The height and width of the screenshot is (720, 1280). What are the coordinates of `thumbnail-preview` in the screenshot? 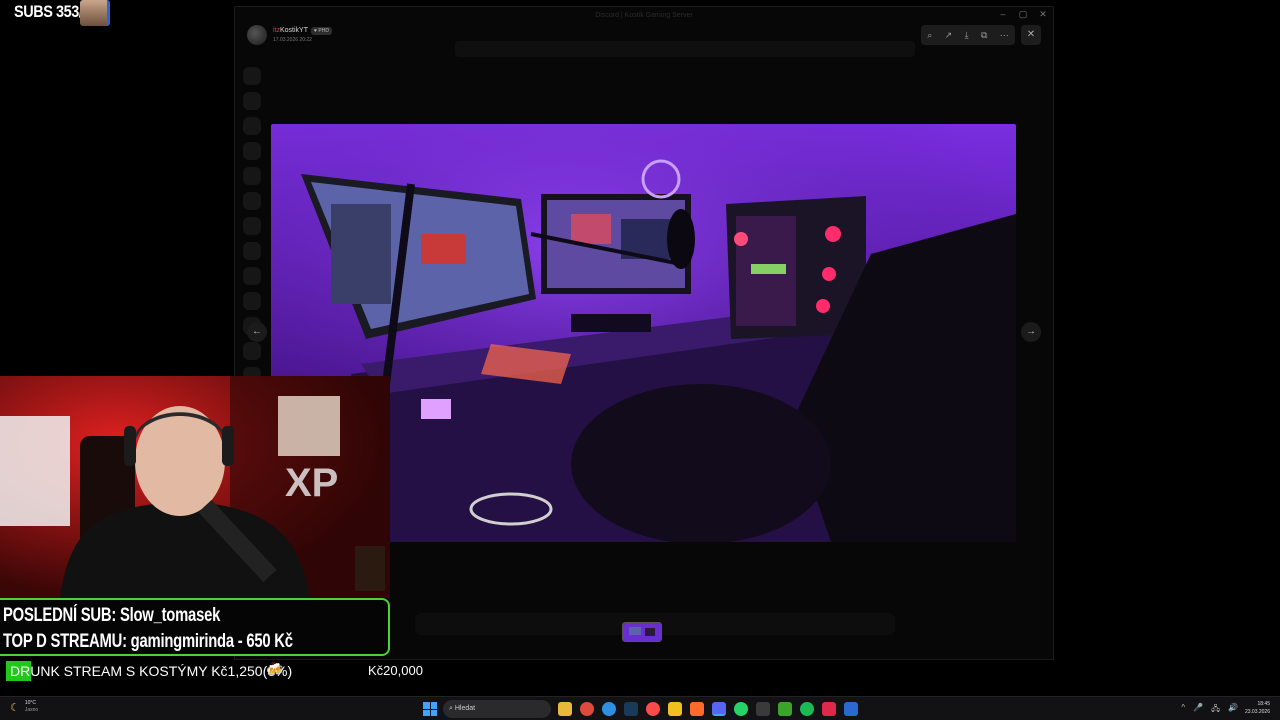 It's located at (642, 632).